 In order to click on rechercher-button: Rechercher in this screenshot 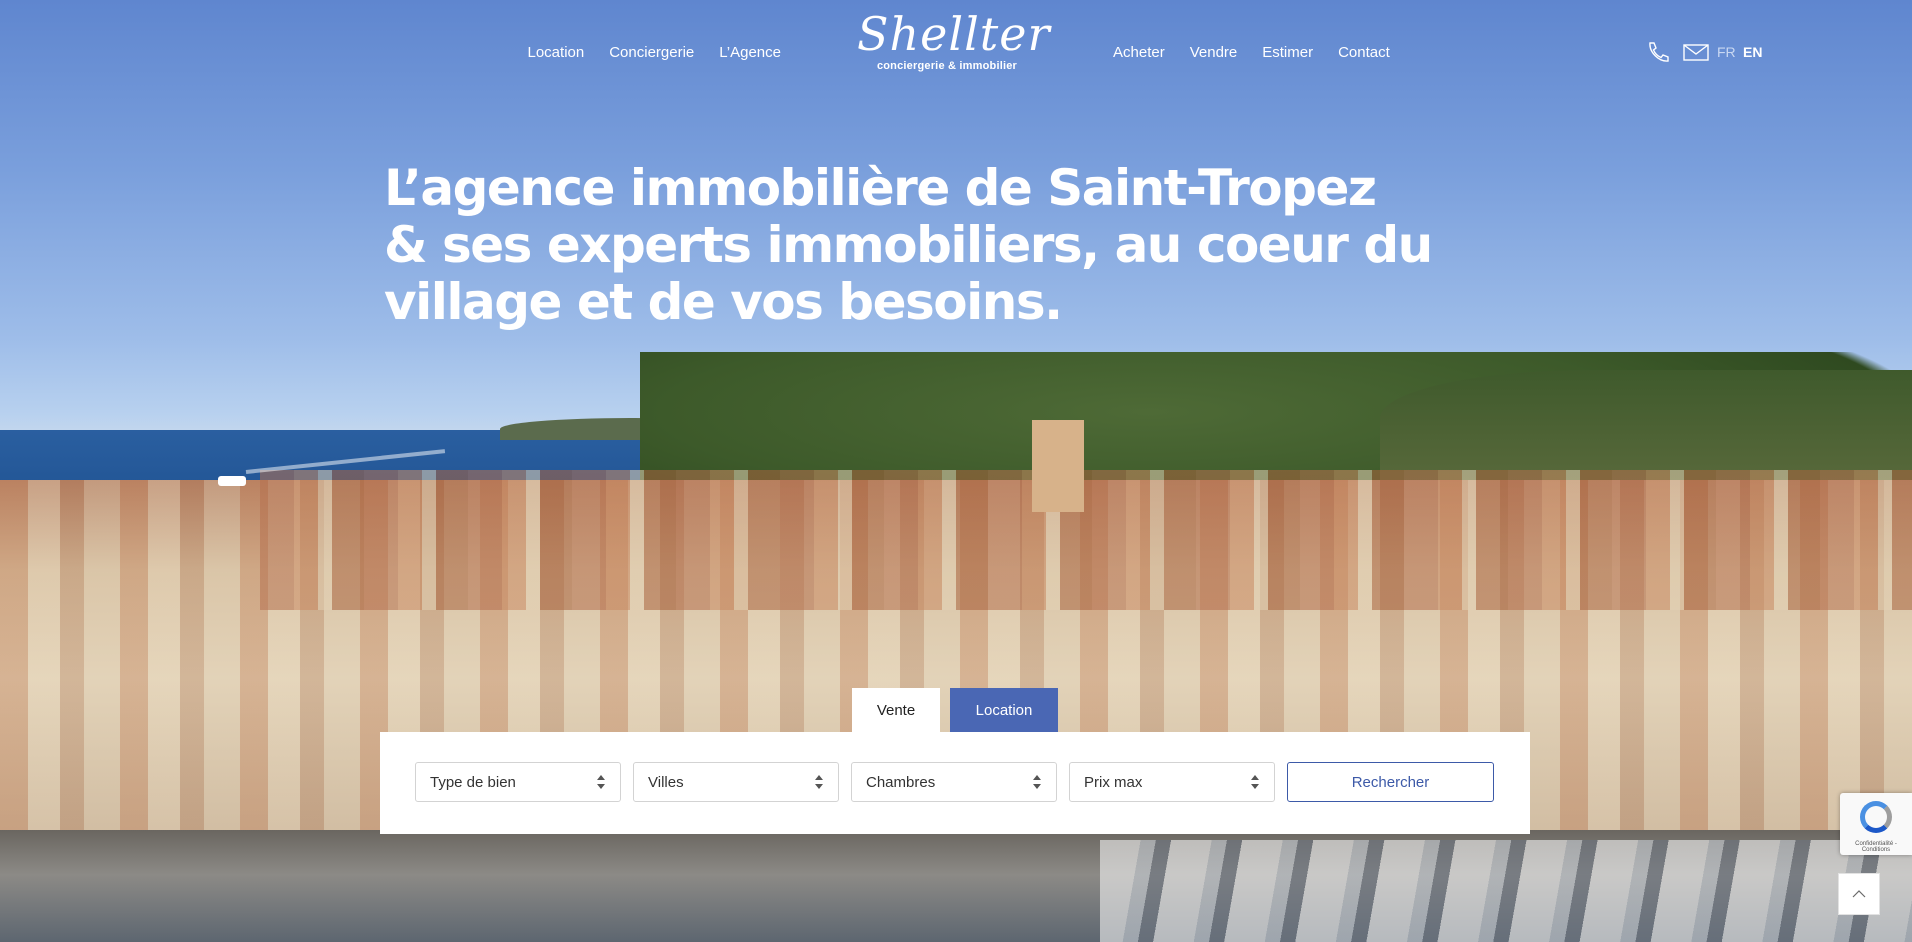, I will do `click(1390, 782)`.